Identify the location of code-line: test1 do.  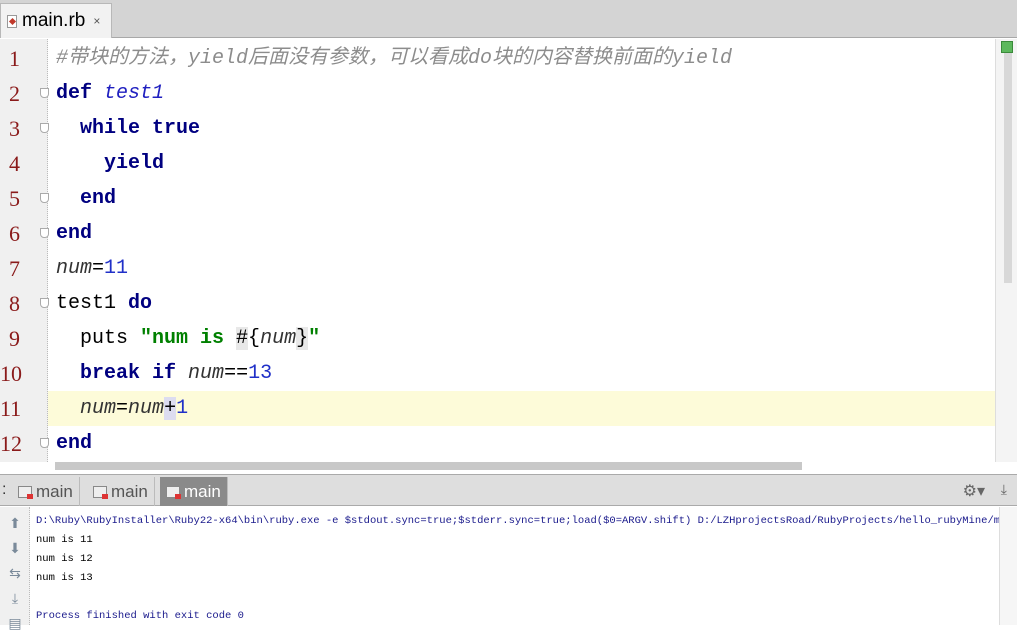
(517, 303).